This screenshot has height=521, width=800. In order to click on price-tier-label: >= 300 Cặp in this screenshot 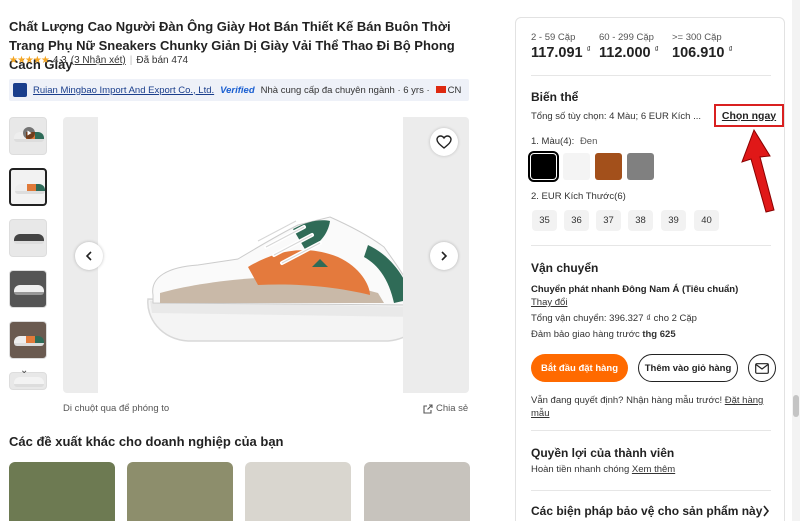, I will do `click(697, 37)`.